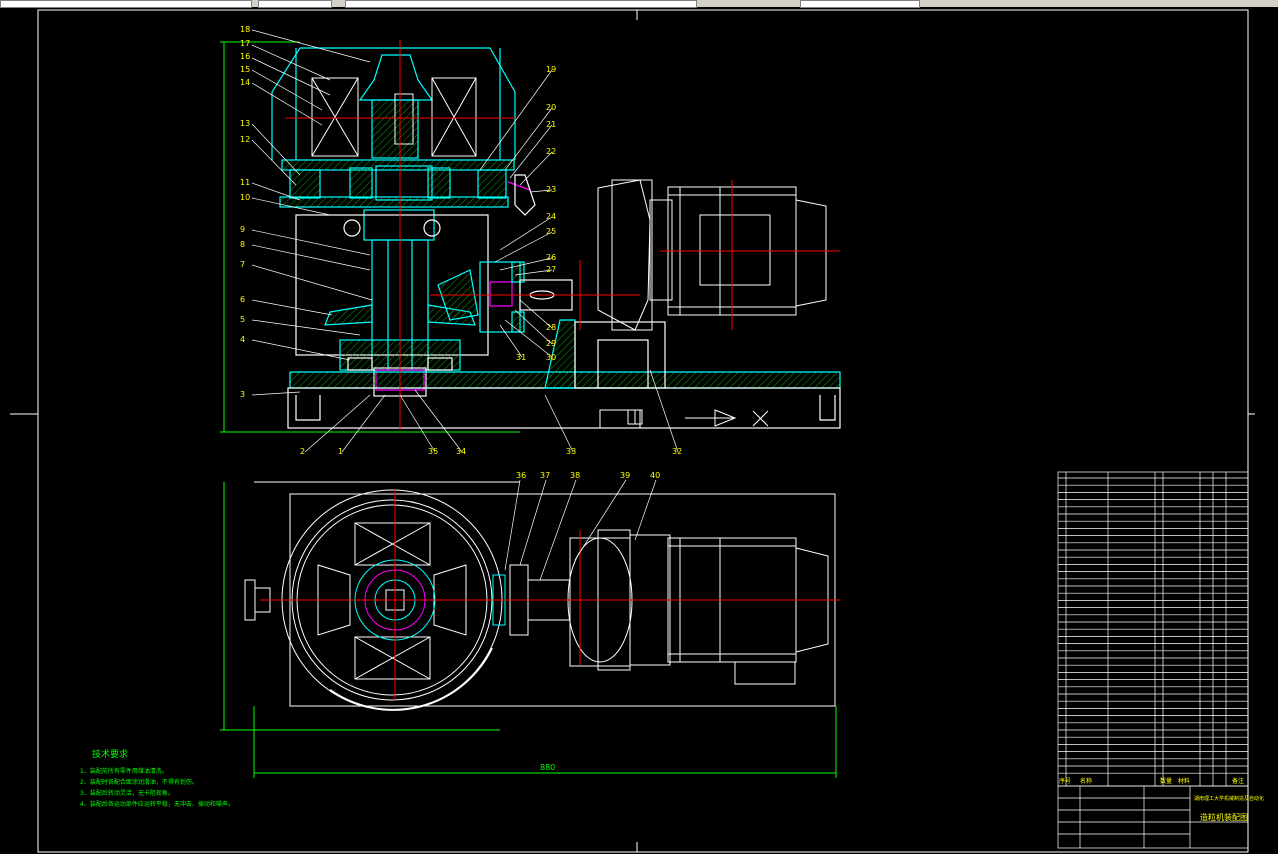 Image resolution: width=1278 pixels, height=854 pixels. Describe the element at coordinates (588, 475) in the screenshot. I see `callouts-plan: 36 37 38 39 40` at that location.